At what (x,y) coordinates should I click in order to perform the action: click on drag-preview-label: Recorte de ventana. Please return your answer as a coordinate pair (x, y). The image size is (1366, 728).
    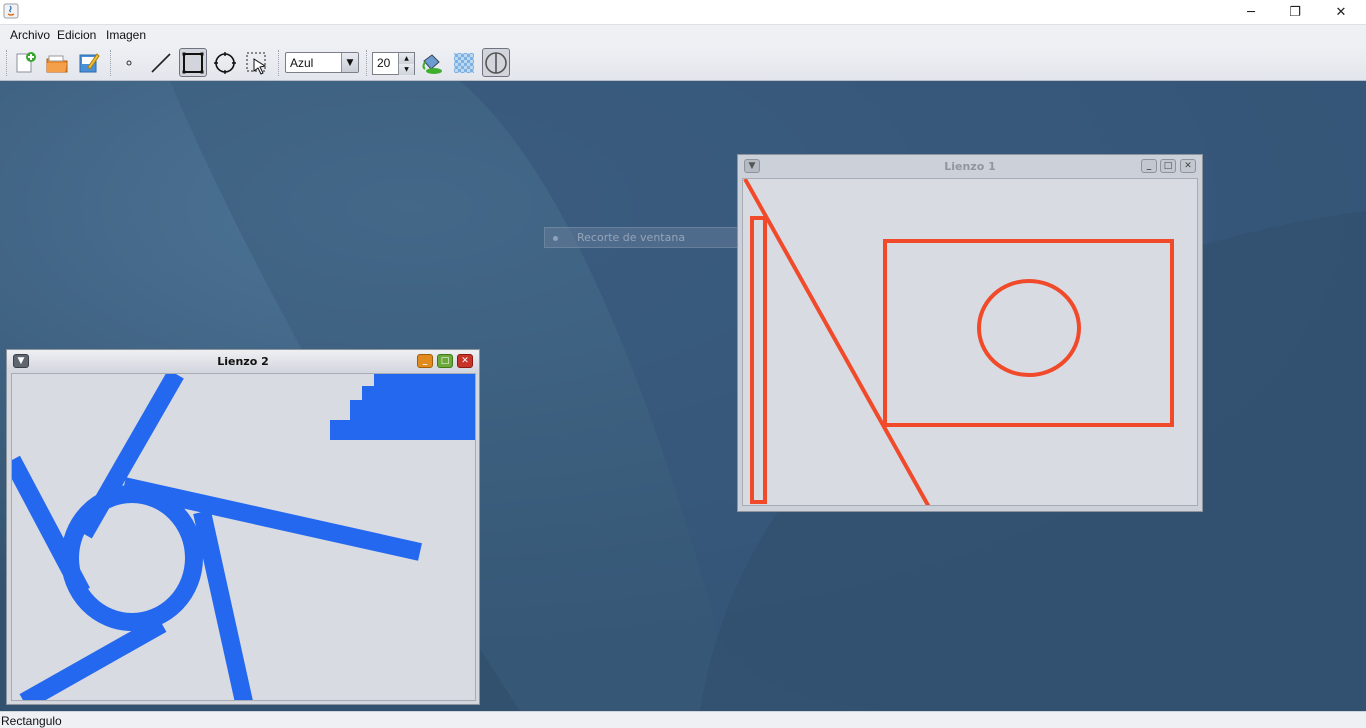
    Looking at the image, I should click on (631, 237).